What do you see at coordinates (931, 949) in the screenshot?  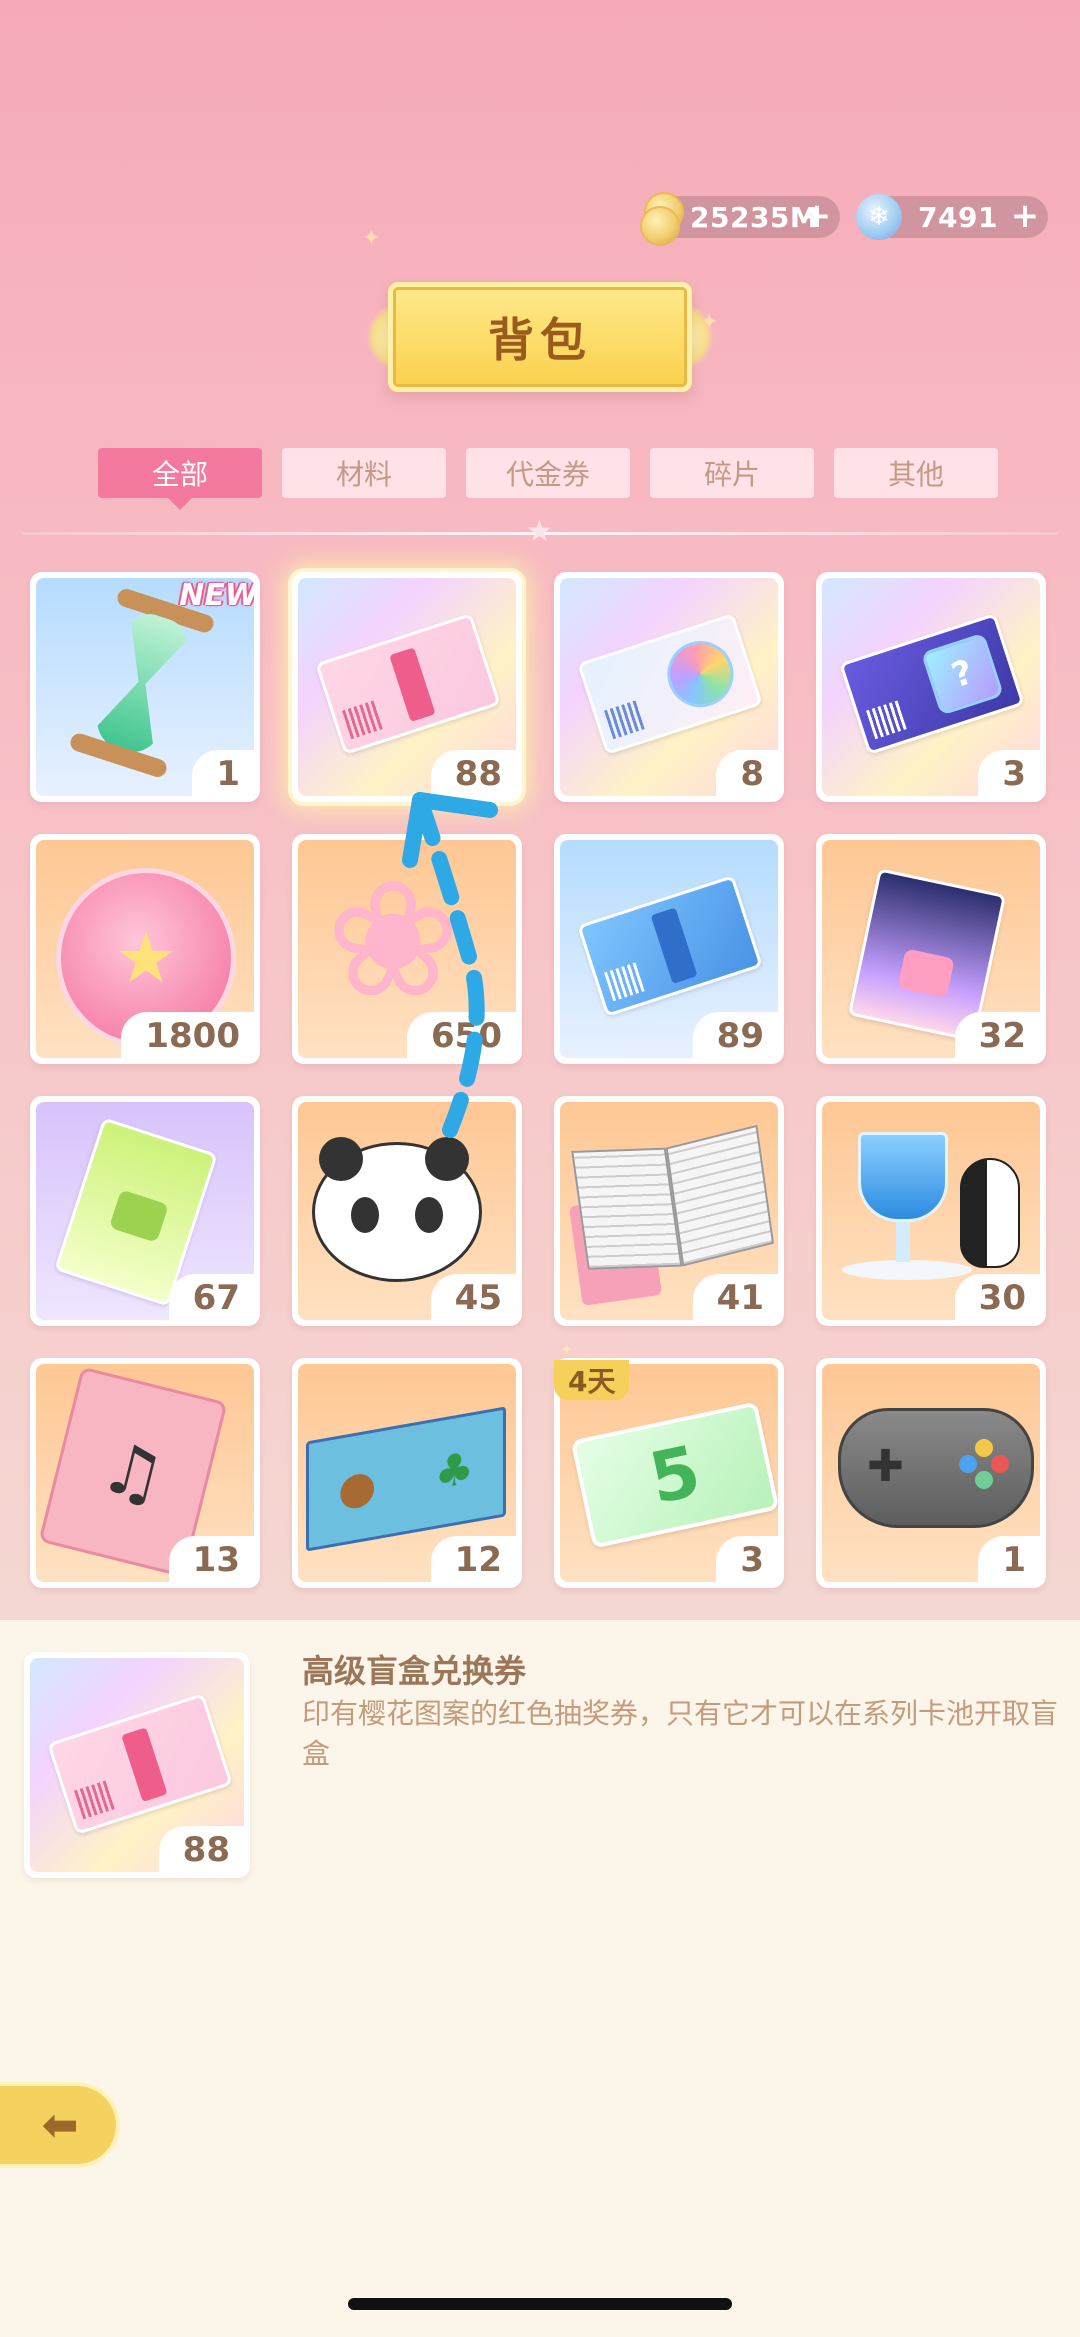 I see `item-night-ticket: 32` at bounding box center [931, 949].